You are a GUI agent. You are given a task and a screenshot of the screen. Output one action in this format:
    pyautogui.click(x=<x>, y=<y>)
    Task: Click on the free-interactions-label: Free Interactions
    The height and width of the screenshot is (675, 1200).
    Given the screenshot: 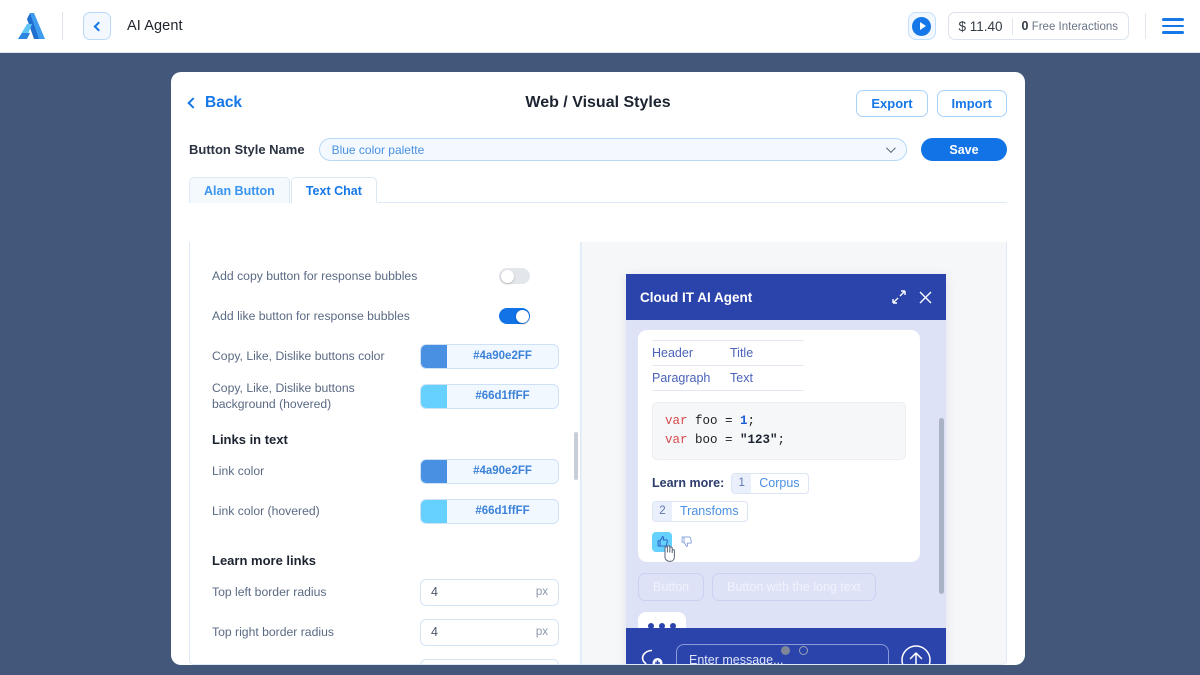 What is the action you would take?
    pyautogui.click(x=1074, y=27)
    